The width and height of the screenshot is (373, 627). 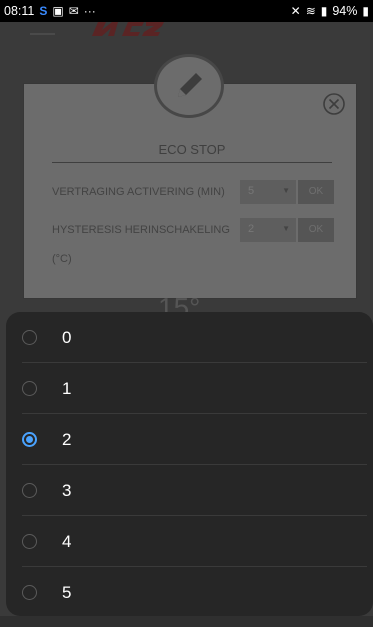 What do you see at coordinates (189, 490) in the screenshot?
I see `option-3: 3` at bounding box center [189, 490].